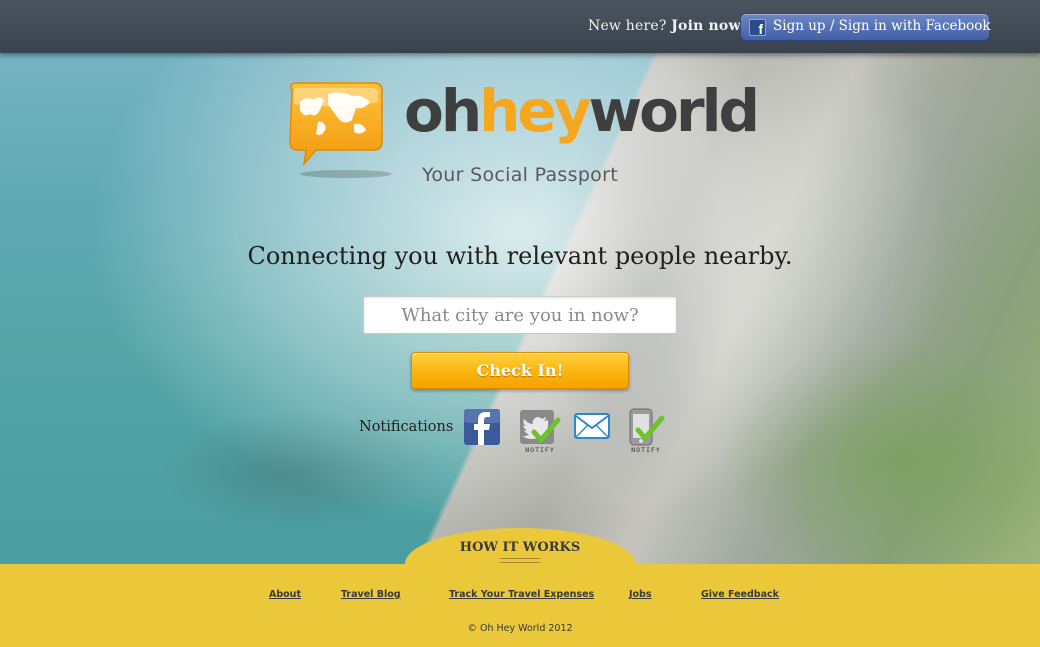 This screenshot has width=1040, height=647. Describe the element at coordinates (646, 450) in the screenshot. I see `phone-notify-caption: NOTIFY` at that location.